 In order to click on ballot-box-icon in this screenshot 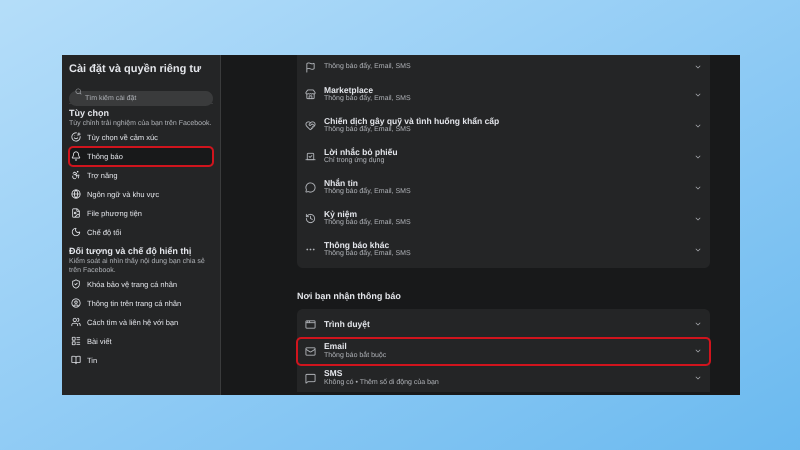, I will do `click(310, 156)`.